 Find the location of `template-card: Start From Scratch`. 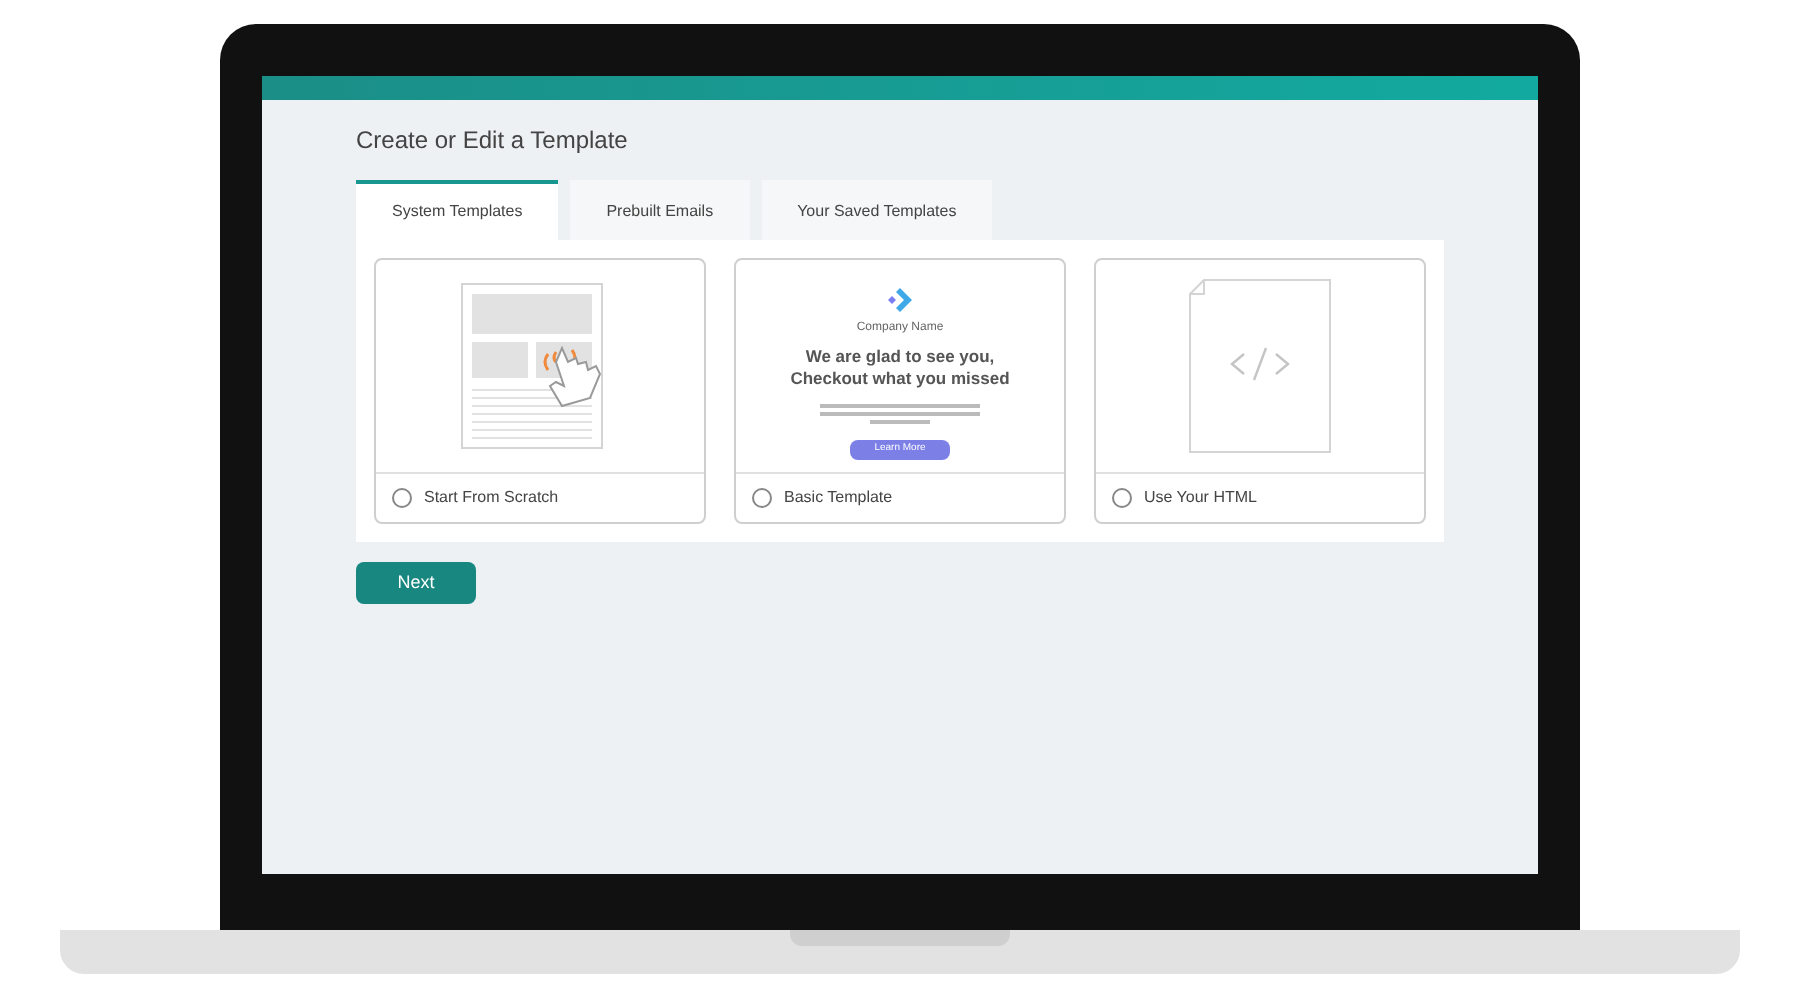

template-card: Start From Scratch is located at coordinates (540, 391).